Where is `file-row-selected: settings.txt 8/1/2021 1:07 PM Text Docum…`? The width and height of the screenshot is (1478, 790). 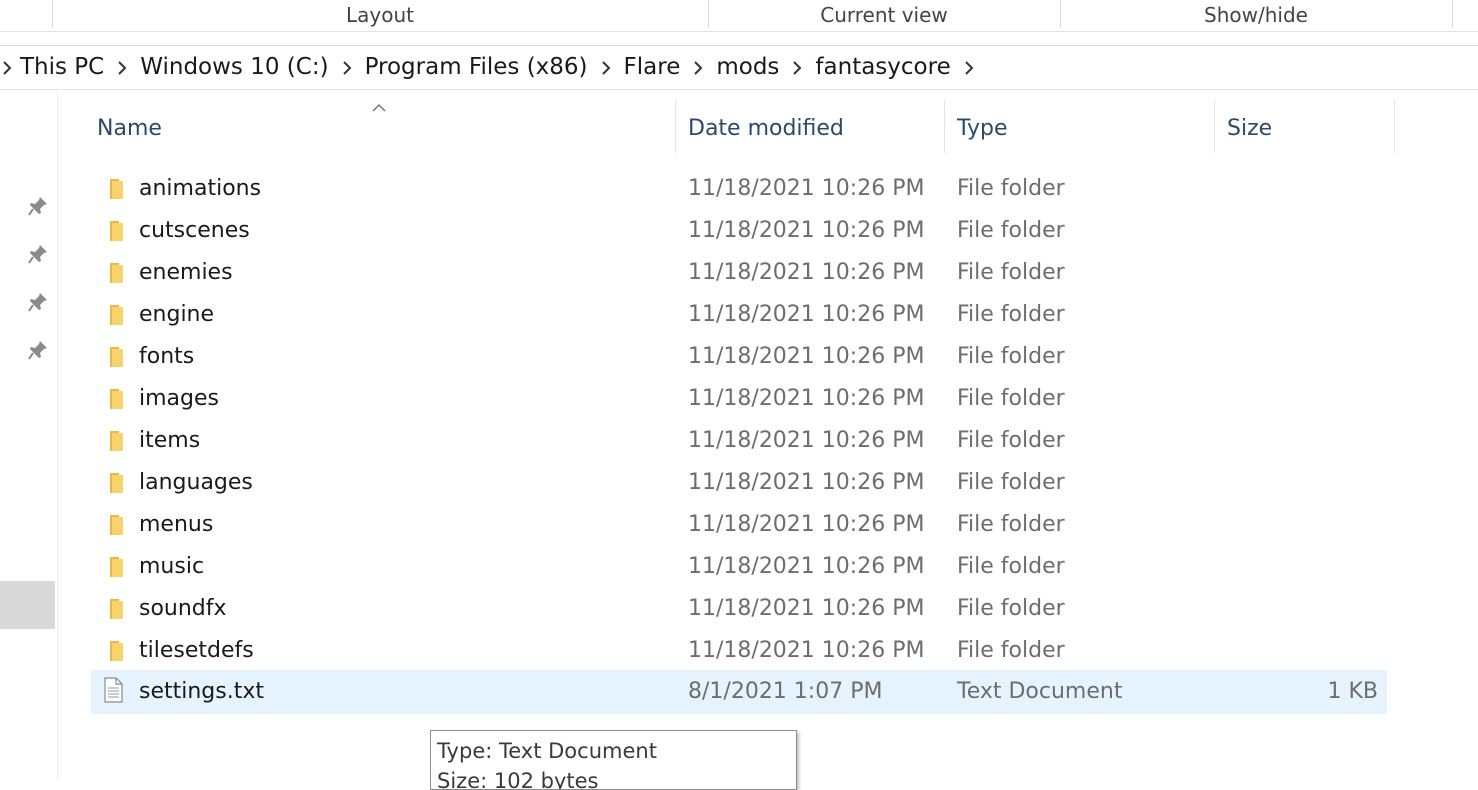
file-row-selected: settings.txt 8/1/2021 1:07 PM Text Docum… is located at coordinates (739, 692).